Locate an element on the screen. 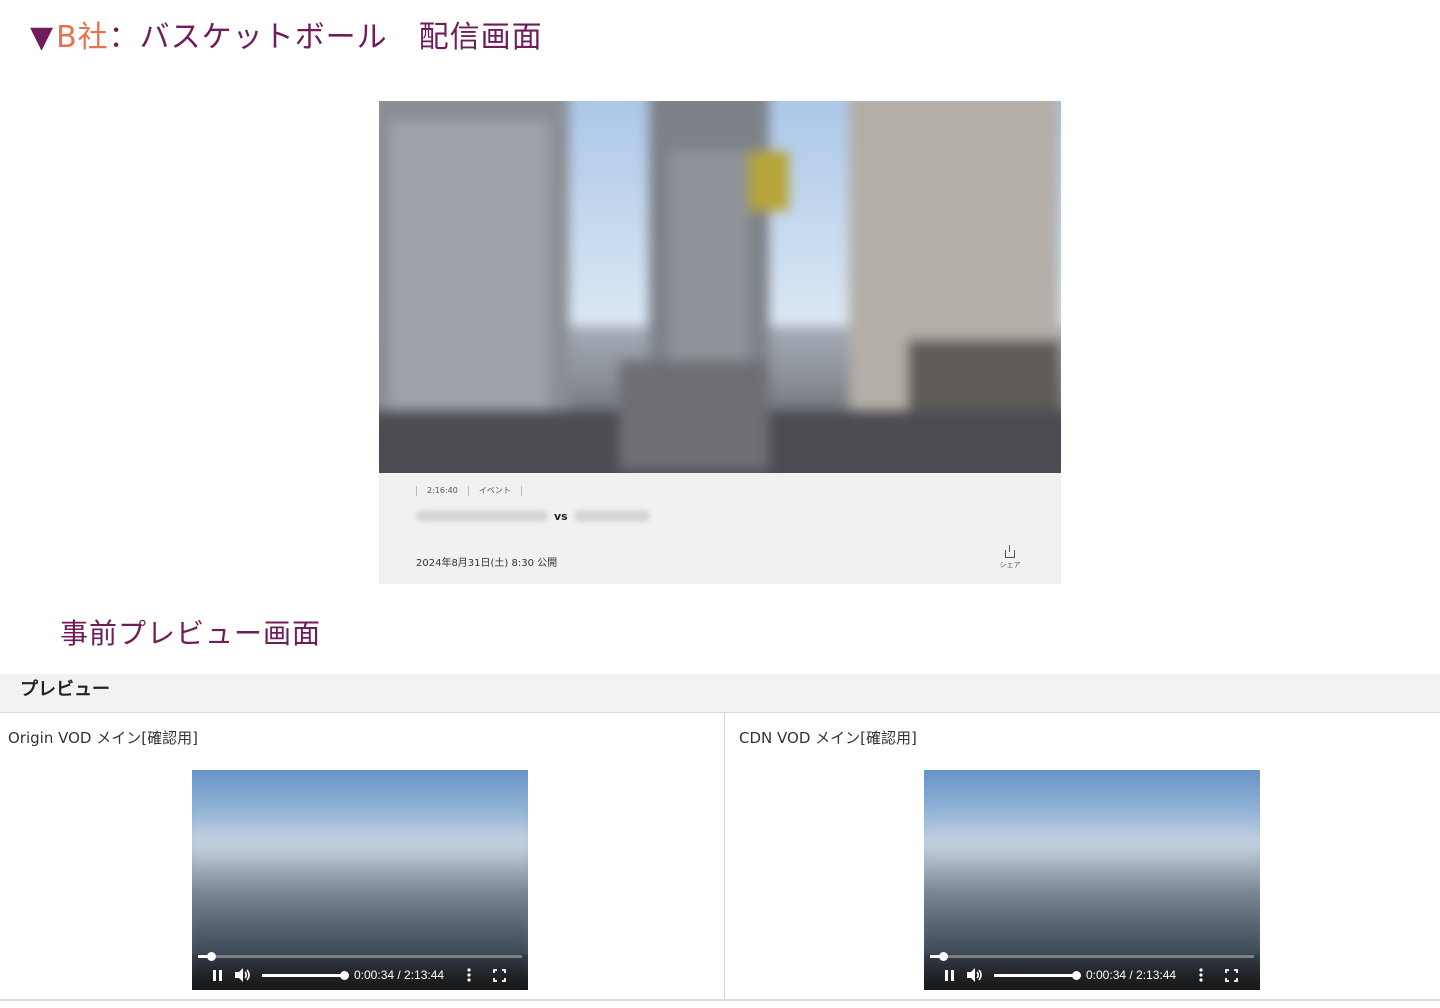 The height and width of the screenshot is (1008, 1440). share-button: シェア is located at coordinates (1010, 557).